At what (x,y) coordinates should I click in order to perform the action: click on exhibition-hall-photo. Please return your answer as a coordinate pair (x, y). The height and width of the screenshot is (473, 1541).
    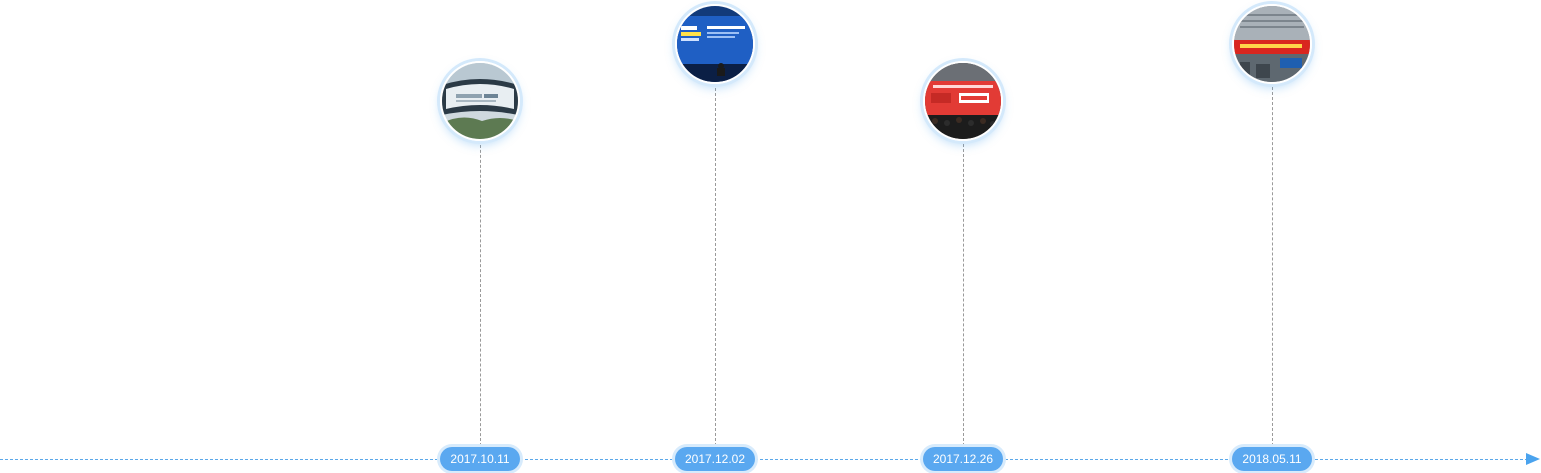
    Looking at the image, I should click on (1272, 44).